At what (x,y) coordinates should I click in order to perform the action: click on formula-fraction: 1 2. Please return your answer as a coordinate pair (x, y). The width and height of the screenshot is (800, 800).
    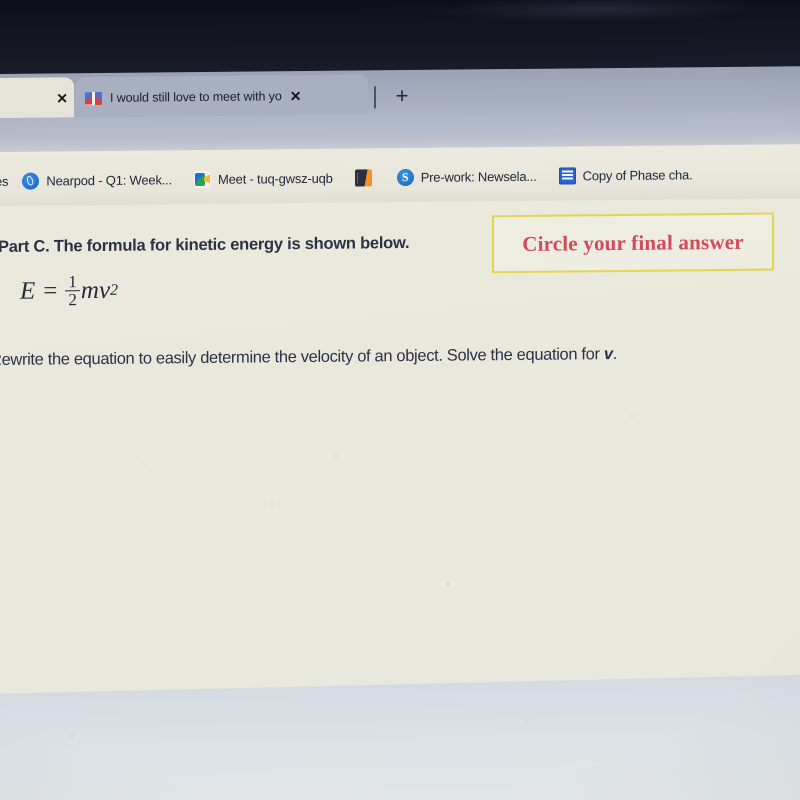
    Looking at the image, I should click on (72, 291).